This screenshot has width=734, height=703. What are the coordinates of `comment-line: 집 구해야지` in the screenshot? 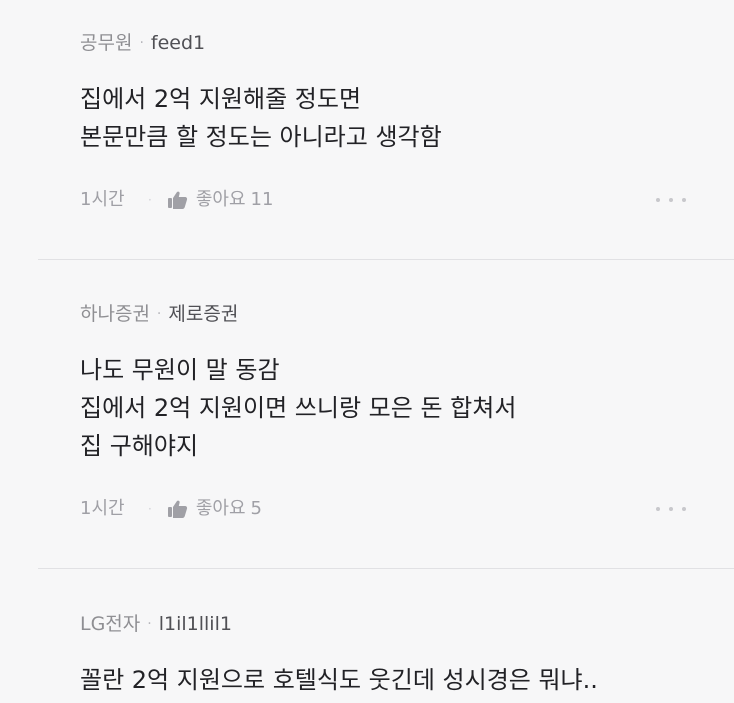 It's located at (139, 446).